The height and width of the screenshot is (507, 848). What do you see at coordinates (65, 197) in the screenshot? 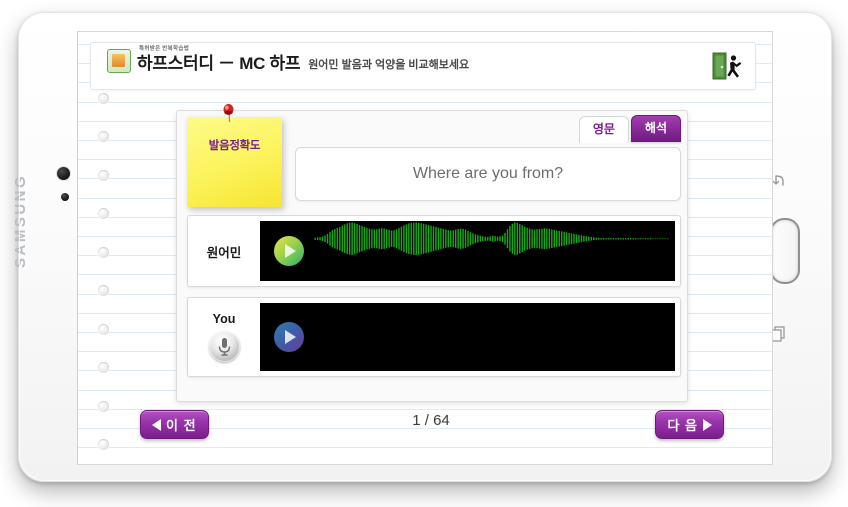
I see `proximity-sensor-icon` at bounding box center [65, 197].